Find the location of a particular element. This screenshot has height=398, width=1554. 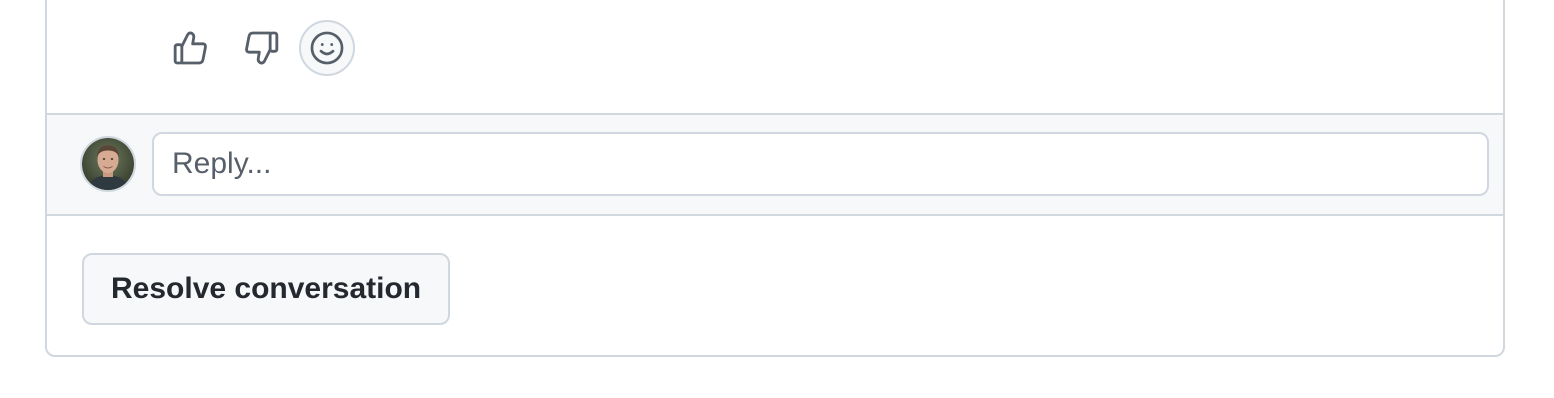

thumbs-down-icon is located at coordinates (262, 48).